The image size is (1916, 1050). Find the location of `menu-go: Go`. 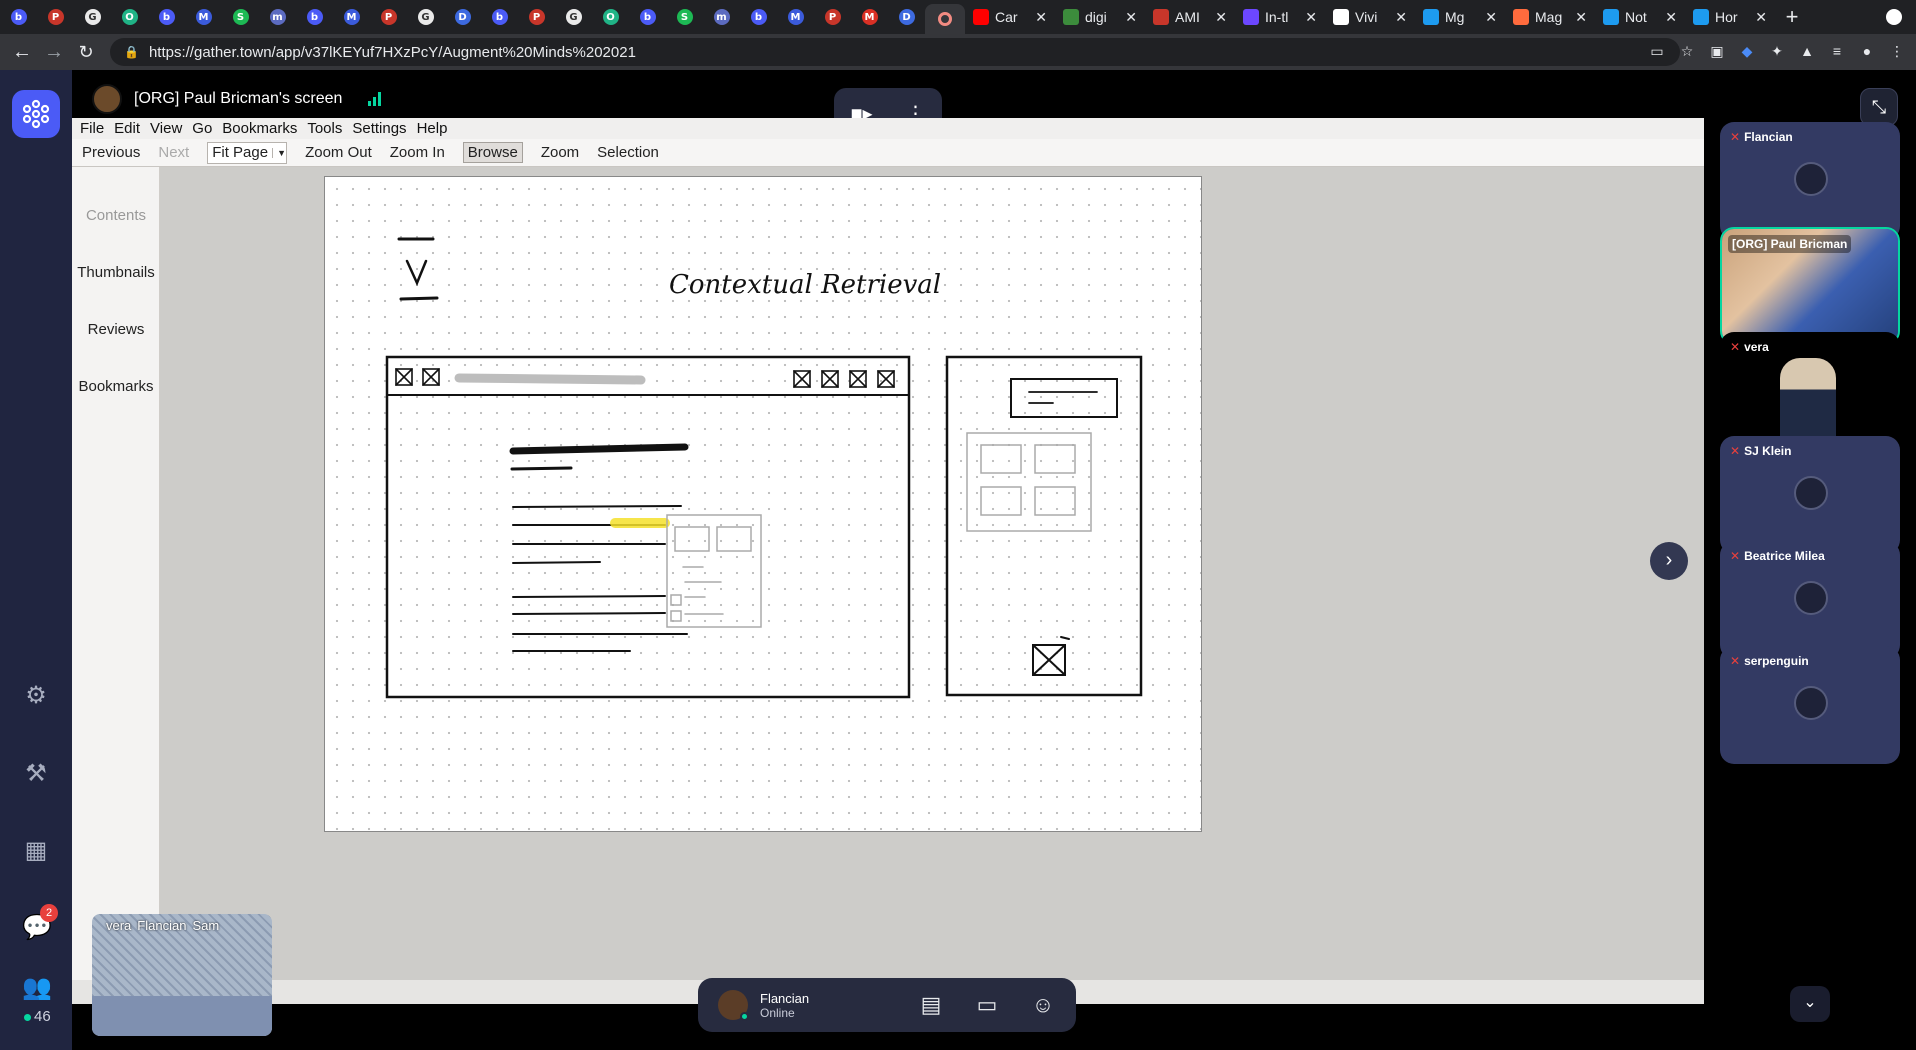

menu-go: Go is located at coordinates (202, 128).